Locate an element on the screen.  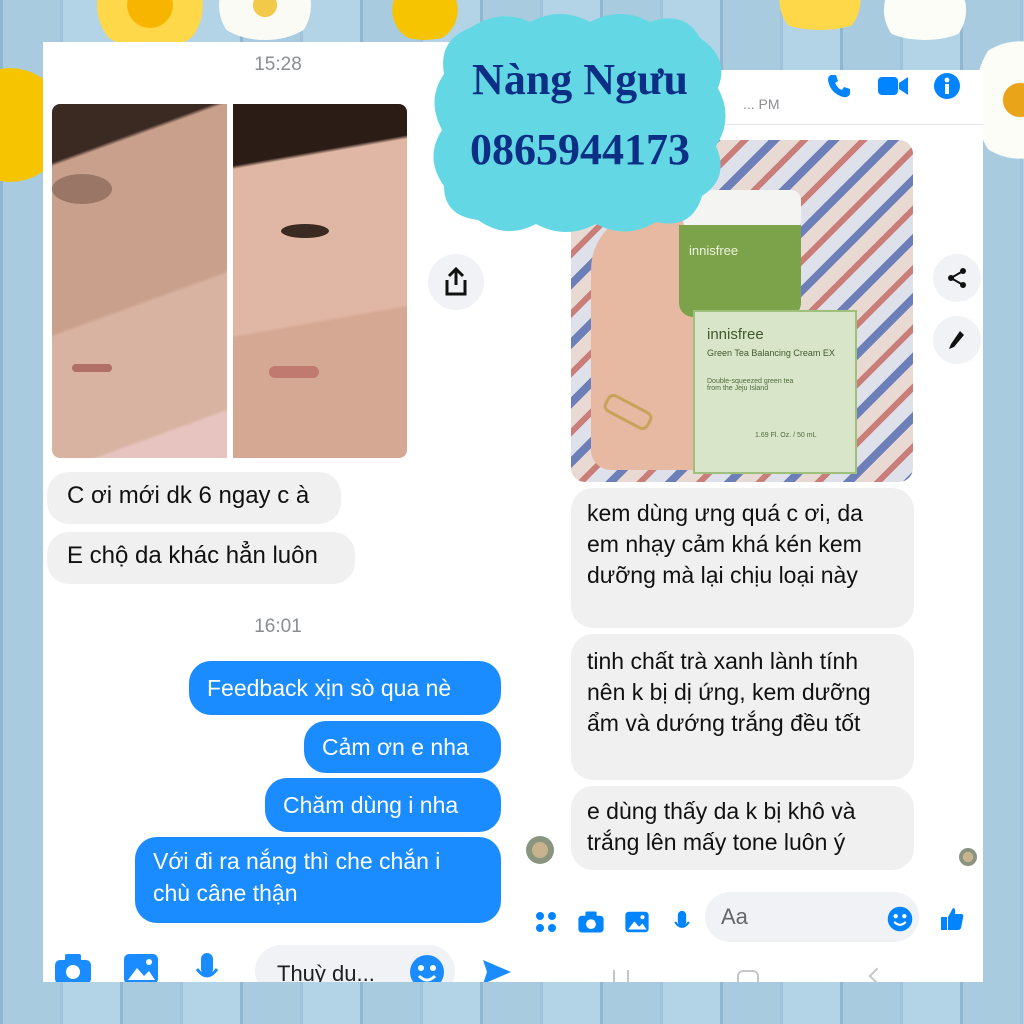
info-button is located at coordinates (947, 88).